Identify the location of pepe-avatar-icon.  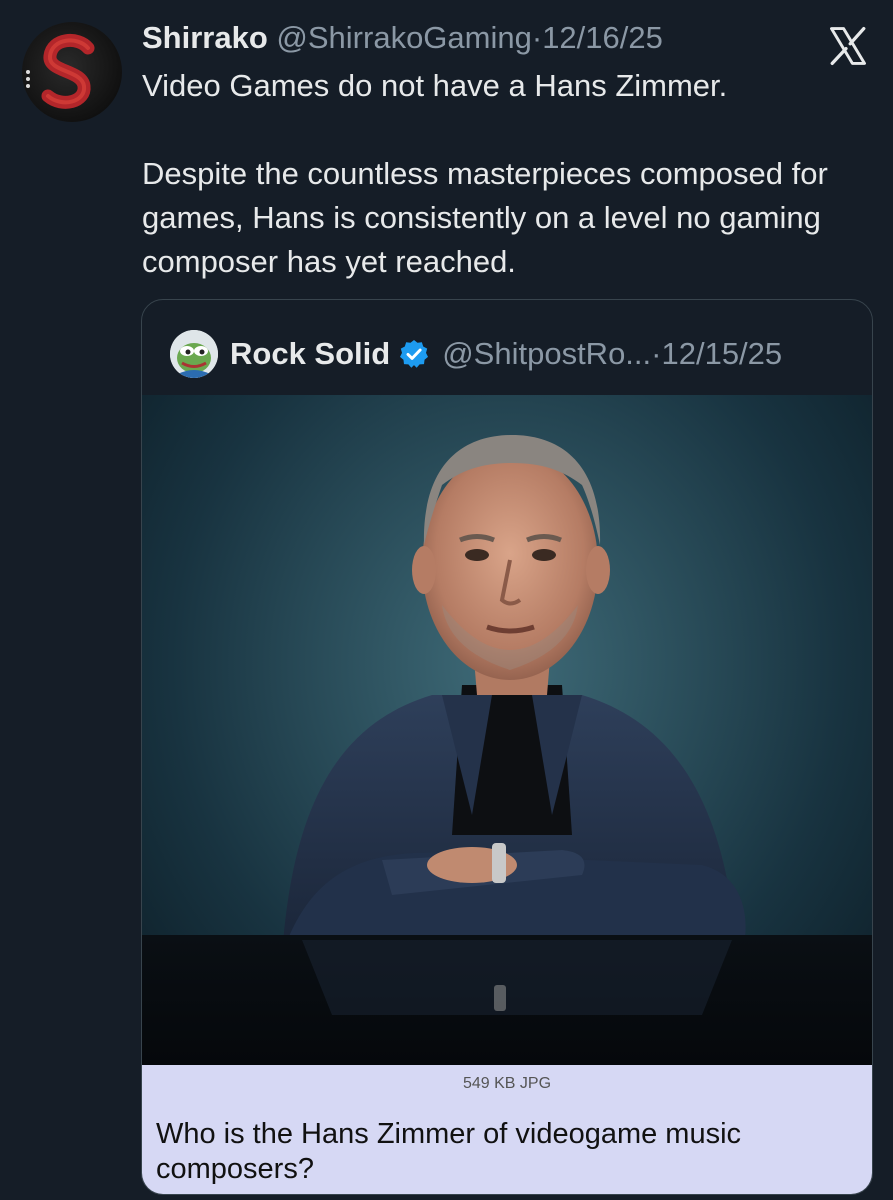
(194, 354).